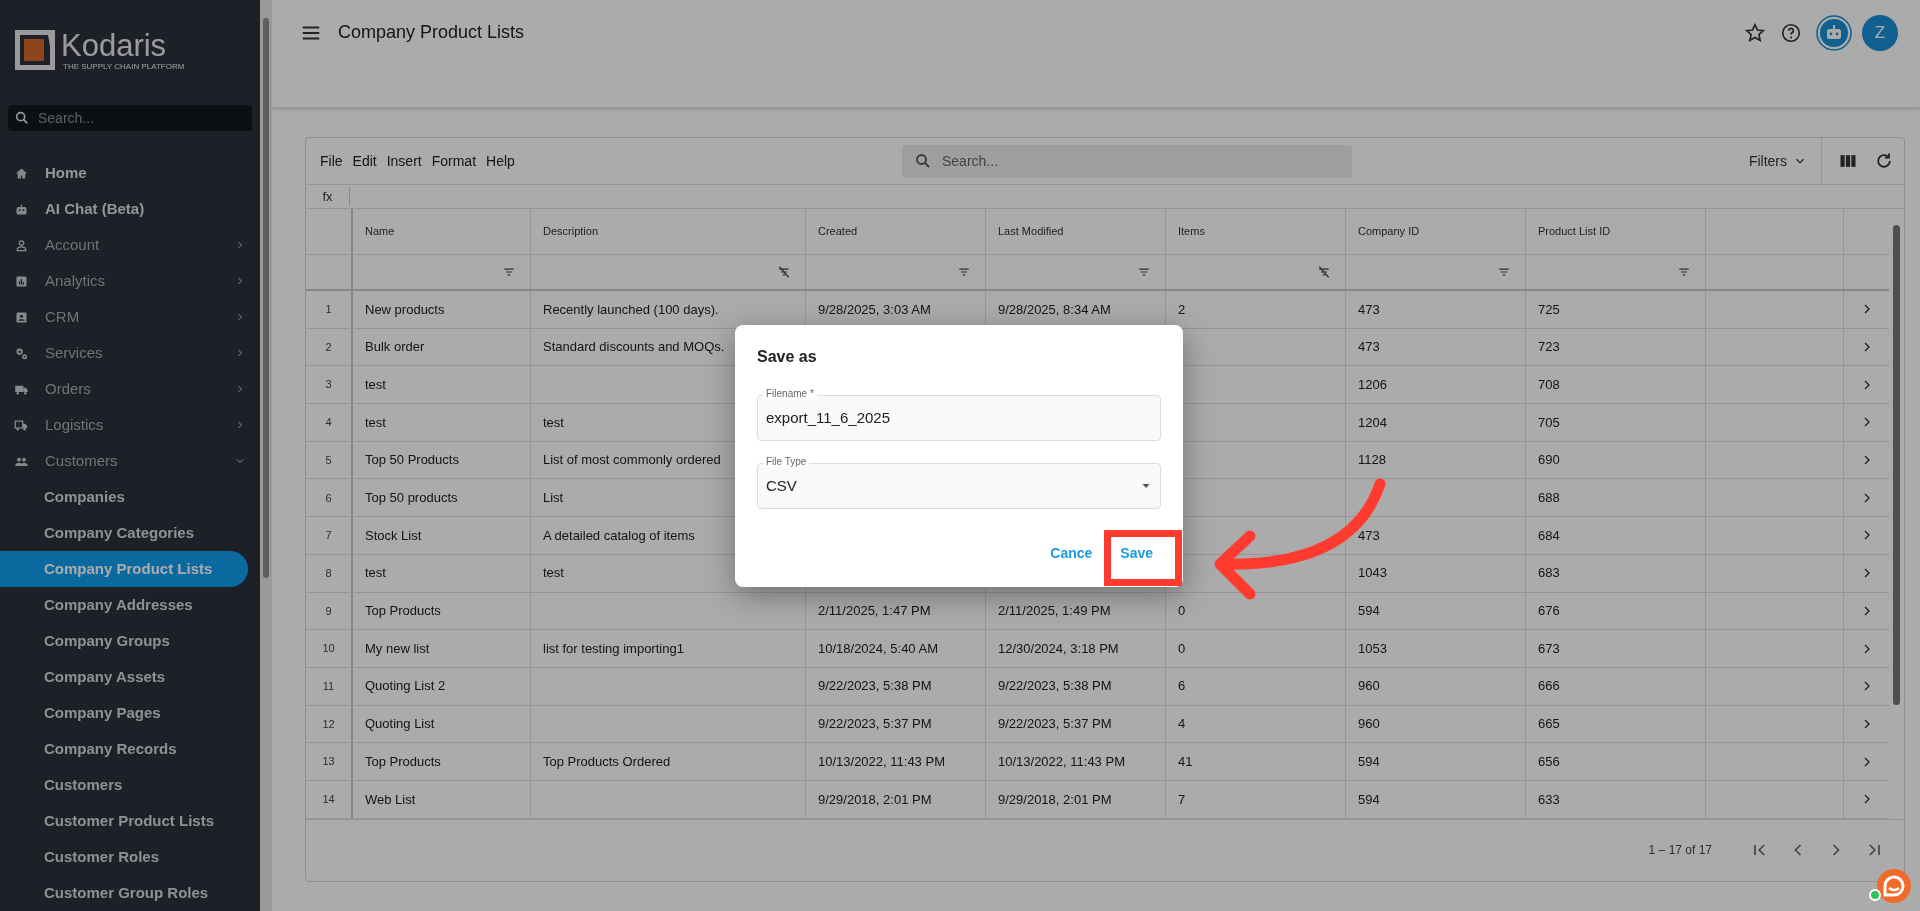 The height and width of the screenshot is (911, 1920). What do you see at coordinates (331, 161) in the screenshot?
I see `menu-item: File` at bounding box center [331, 161].